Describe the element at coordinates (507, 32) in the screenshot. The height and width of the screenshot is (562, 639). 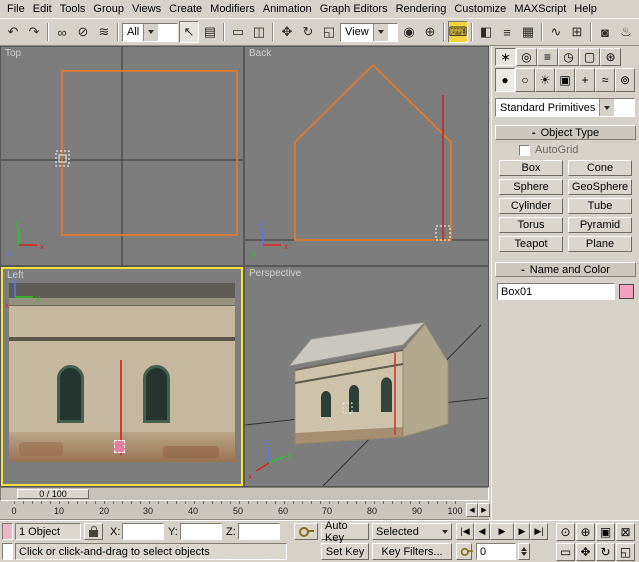
I see `align-icon: ≡` at that location.